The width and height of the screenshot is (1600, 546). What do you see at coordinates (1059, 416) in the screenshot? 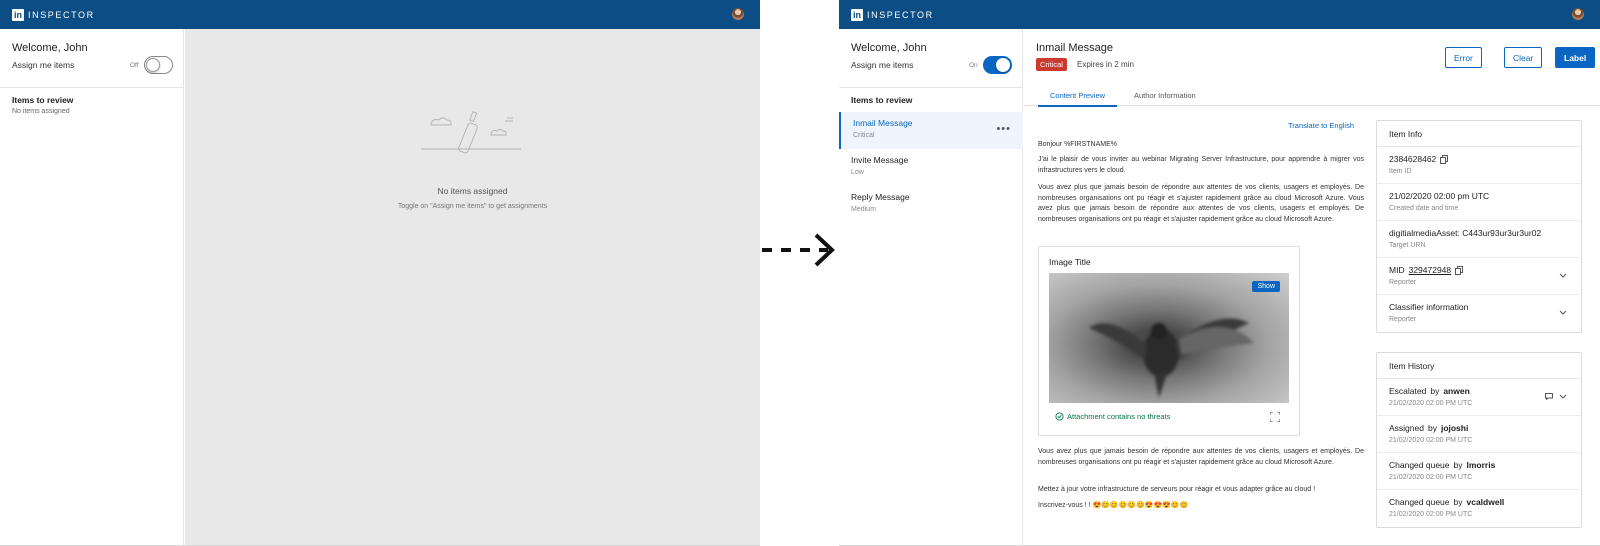
I see `check-circle-icon` at bounding box center [1059, 416].